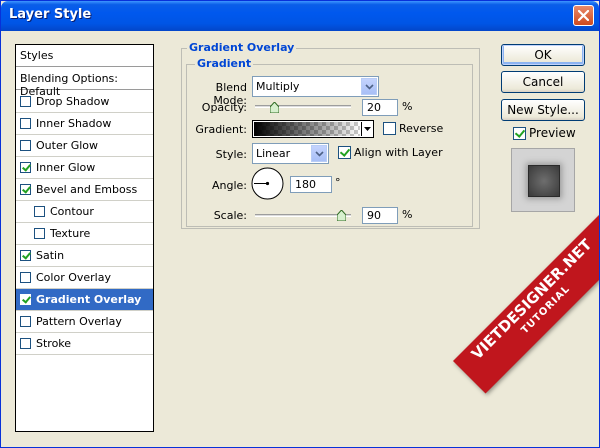 Image resolution: width=600 pixels, height=448 pixels. What do you see at coordinates (54, 343) in the screenshot?
I see `style-item-label: Stroke` at bounding box center [54, 343].